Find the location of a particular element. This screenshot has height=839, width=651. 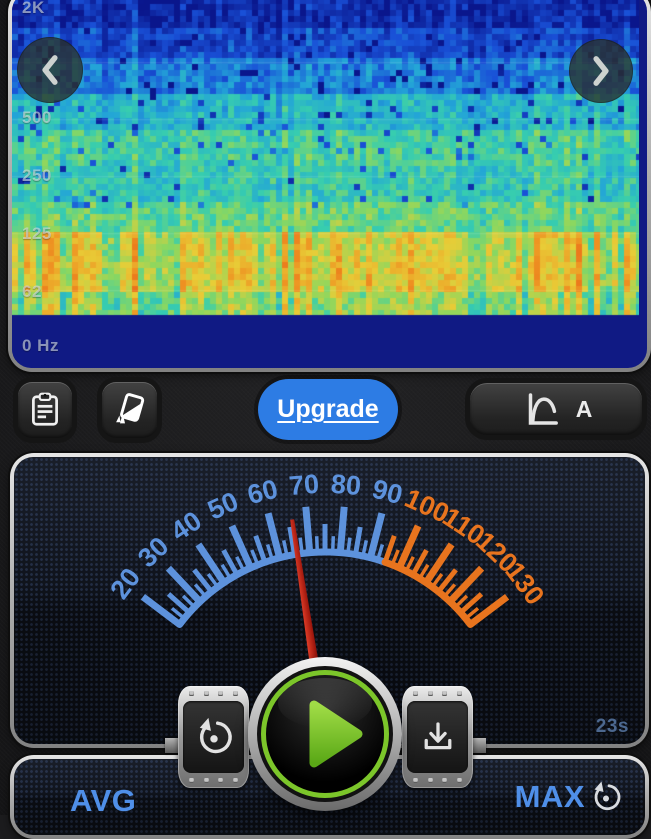

reset-icon is located at coordinates (215, 735).